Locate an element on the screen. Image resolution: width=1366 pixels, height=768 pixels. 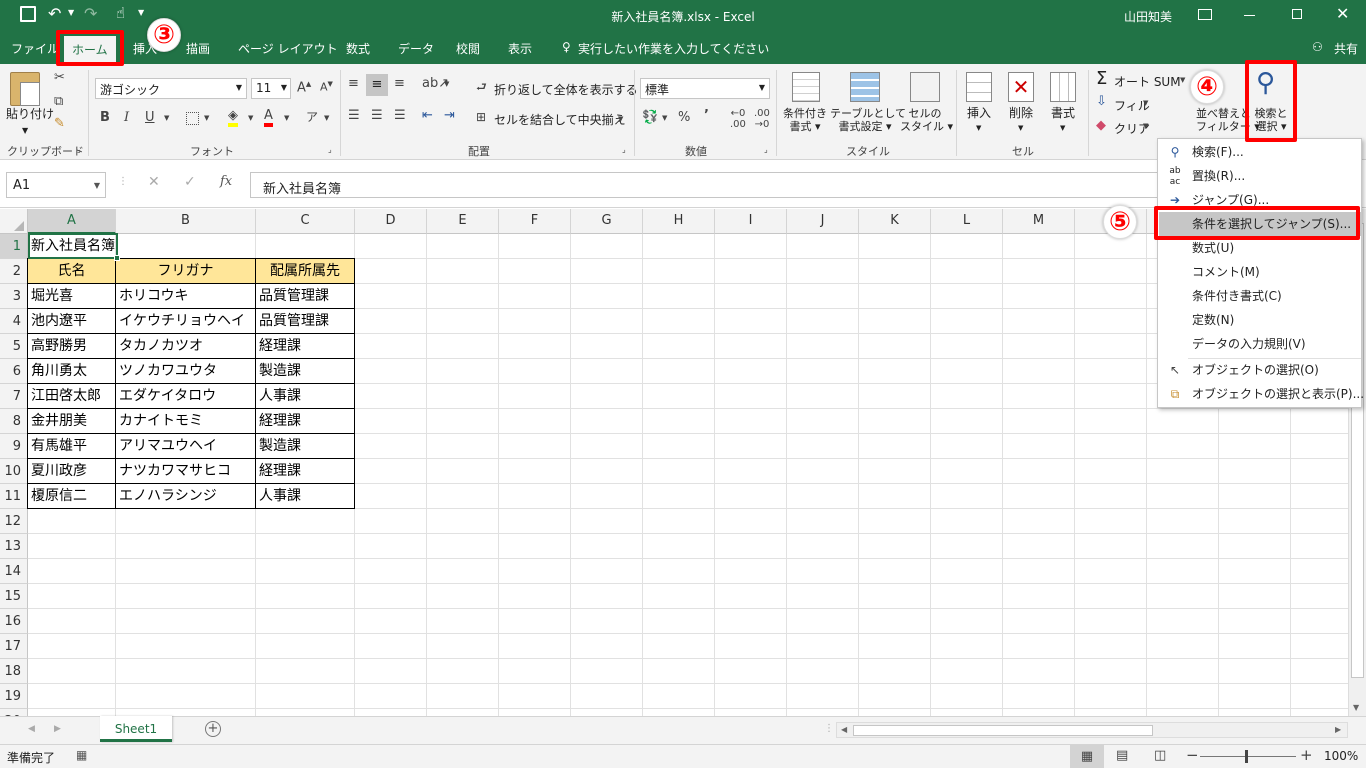
table-cell: 金井朋美 is located at coordinates (72, 421).